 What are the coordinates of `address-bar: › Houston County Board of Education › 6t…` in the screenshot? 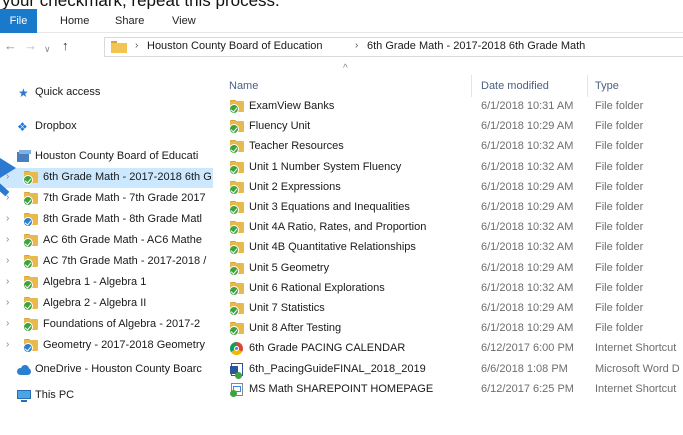 It's located at (393, 47).